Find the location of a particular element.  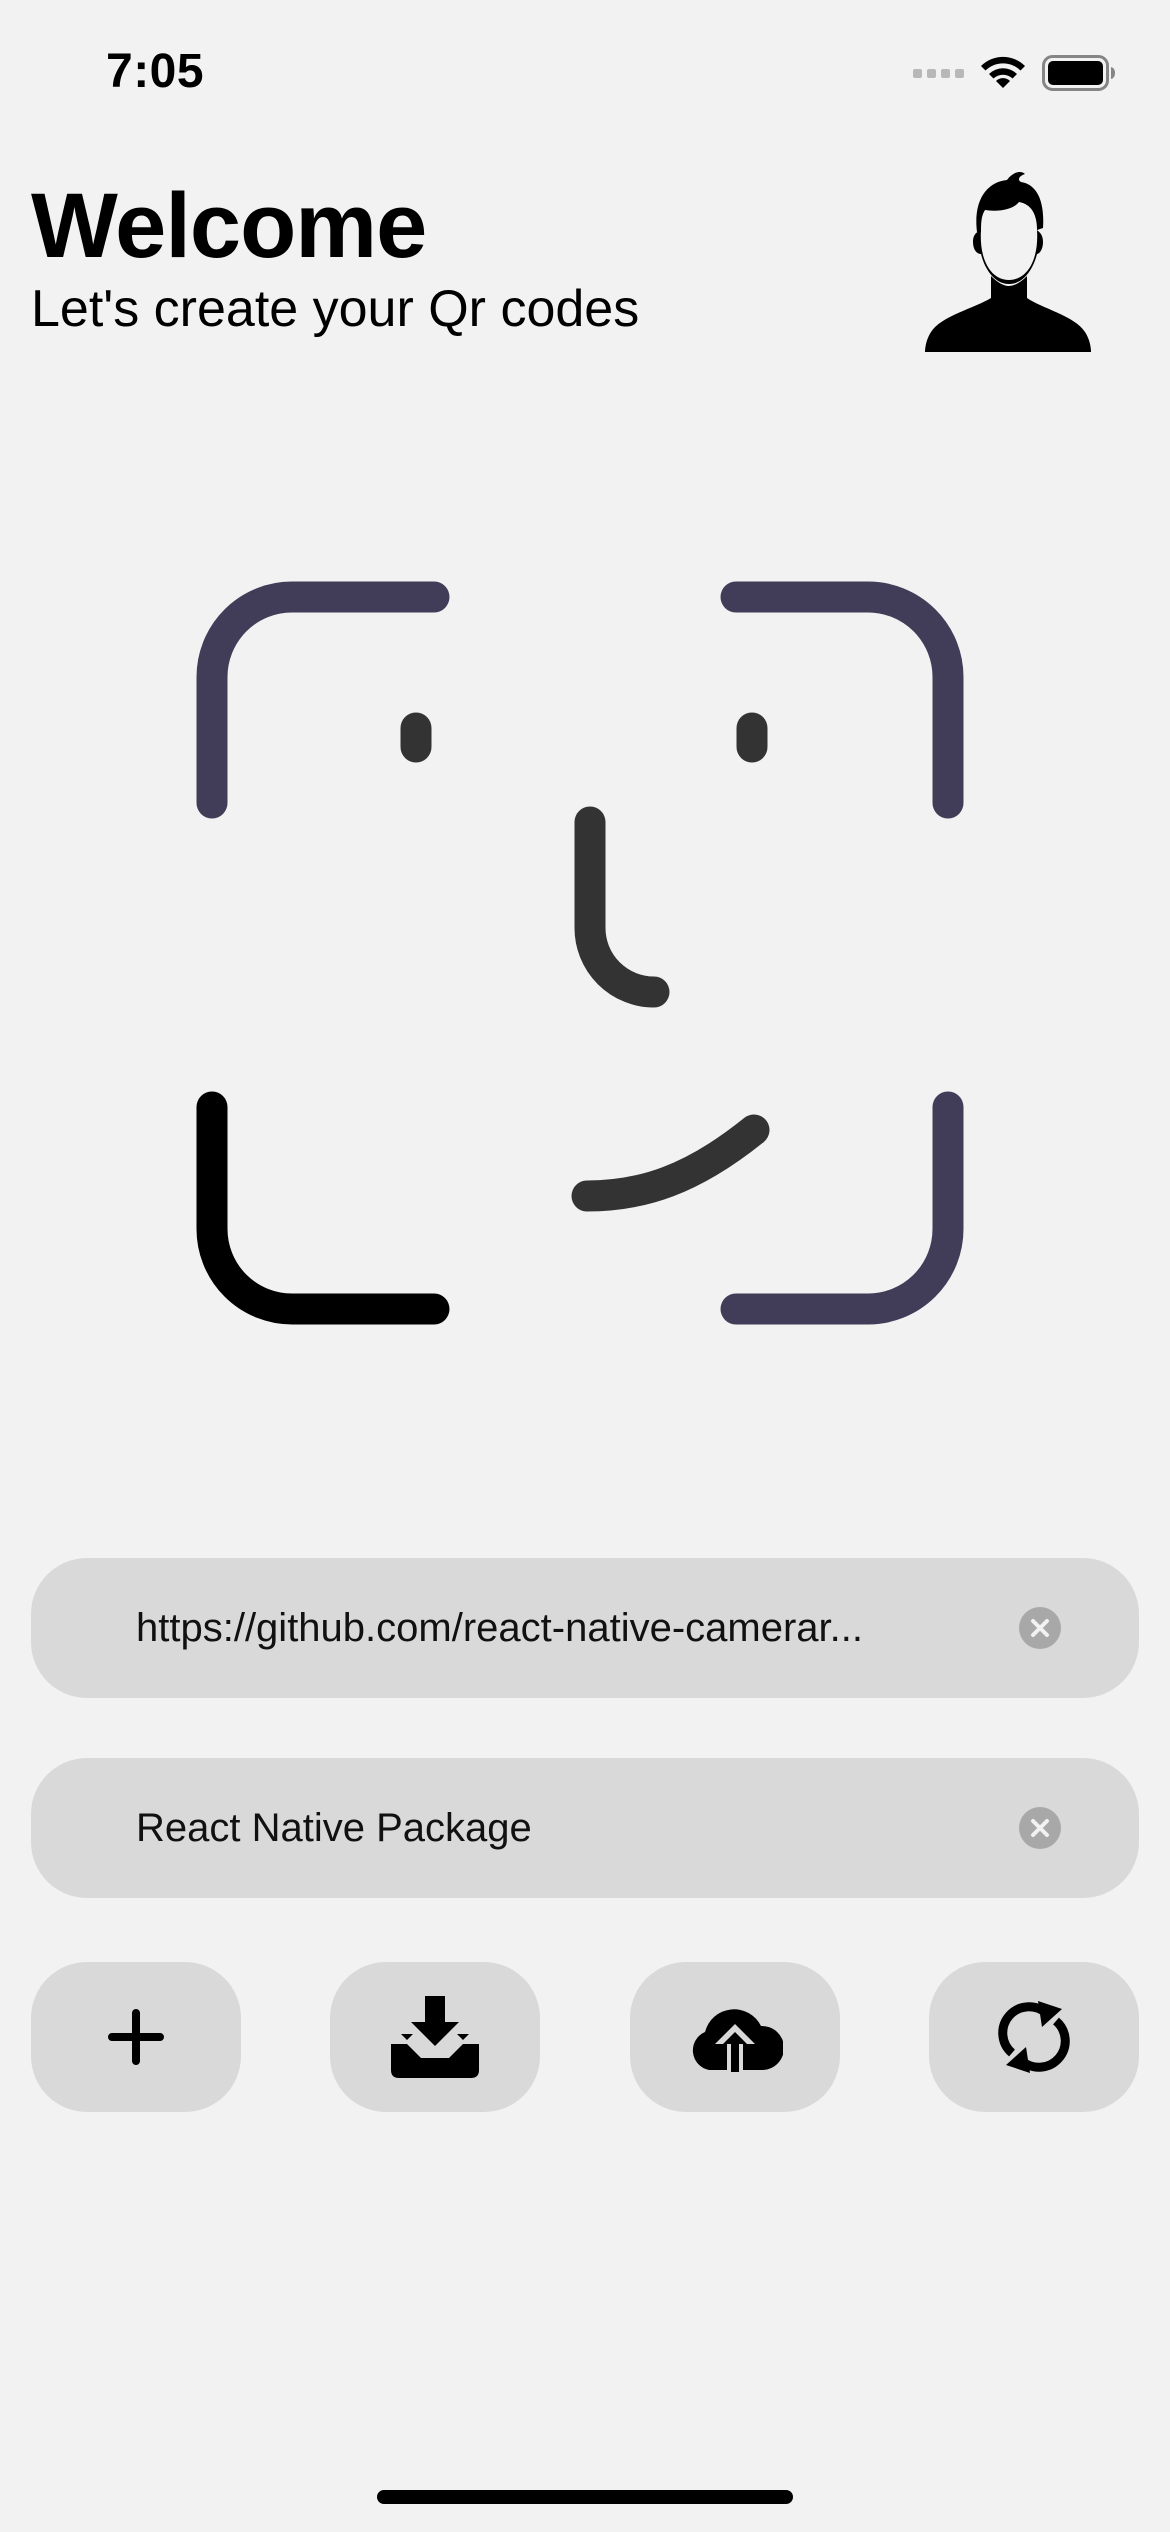

refresh-button is located at coordinates (1034, 2037).